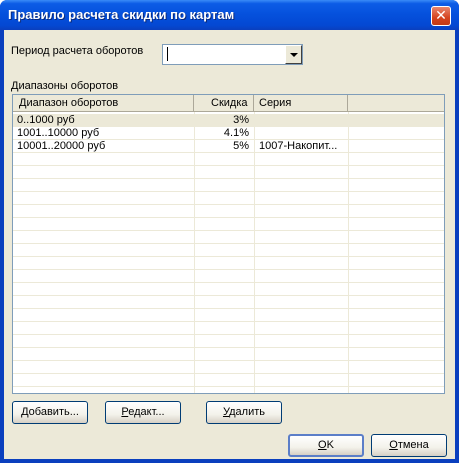 The width and height of the screenshot is (459, 463). I want to click on discount-cell: 3%, so click(241, 120).